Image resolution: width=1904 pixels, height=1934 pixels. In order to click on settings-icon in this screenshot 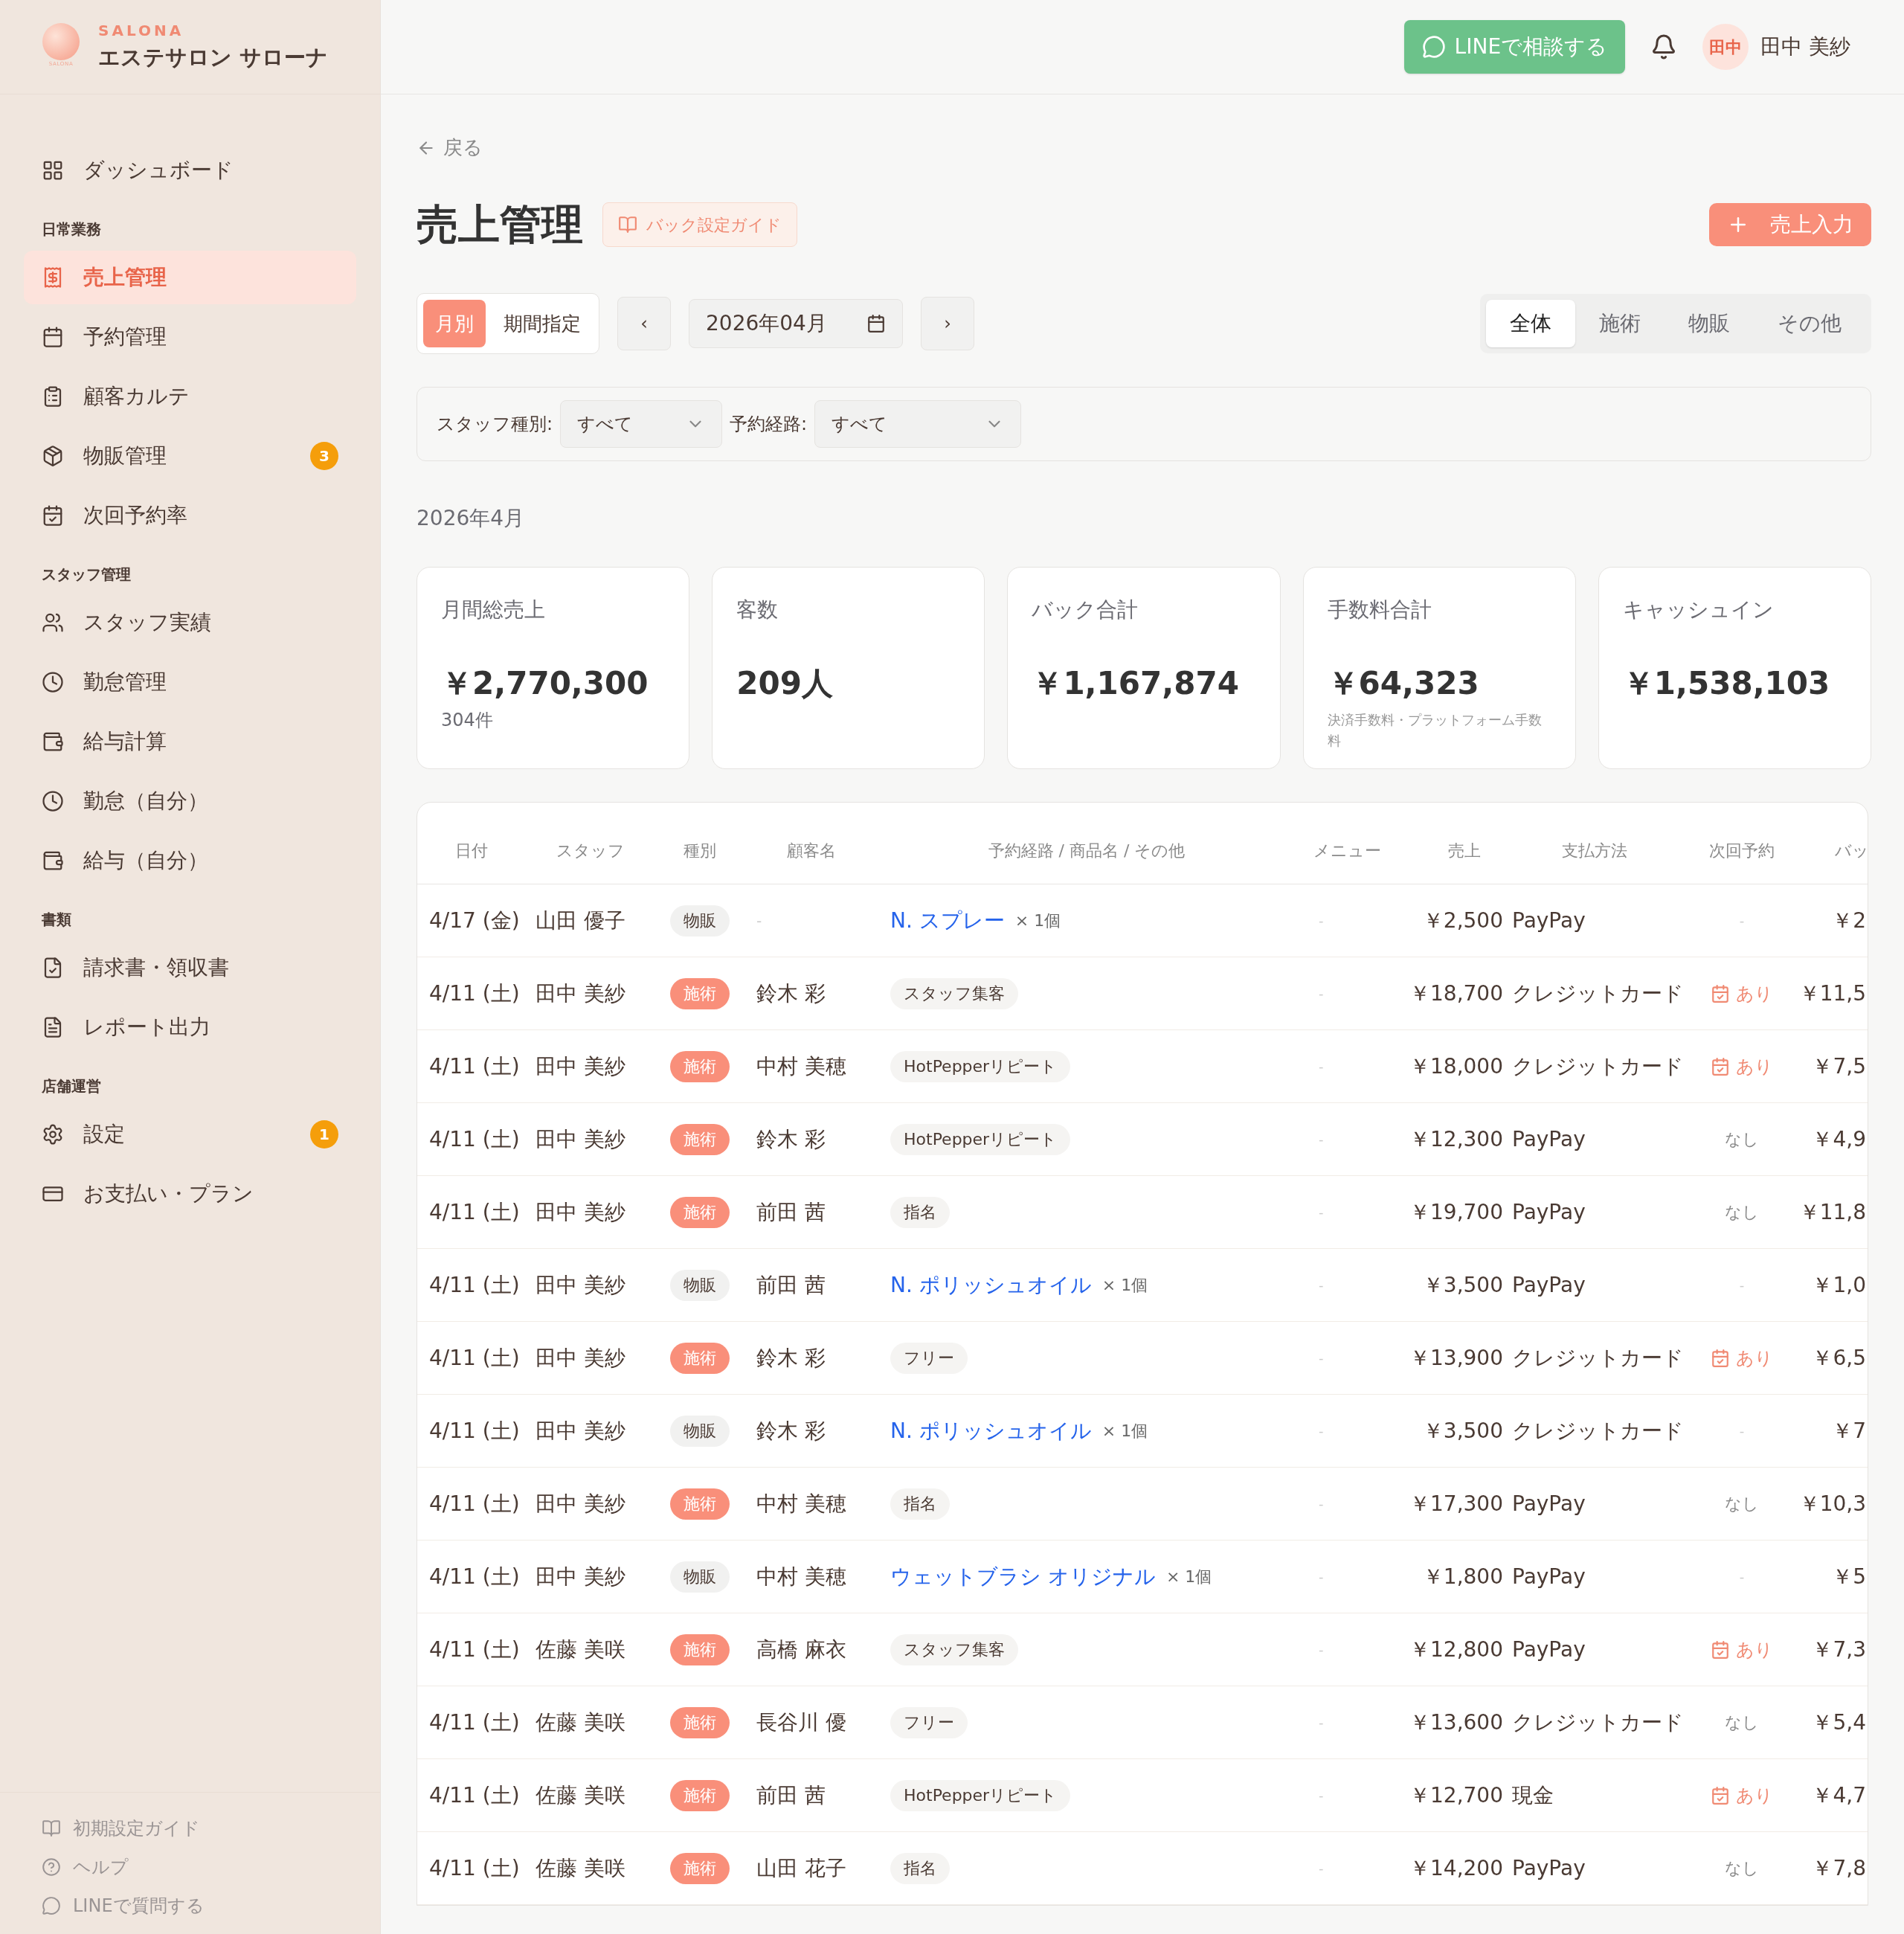, I will do `click(53, 1134)`.